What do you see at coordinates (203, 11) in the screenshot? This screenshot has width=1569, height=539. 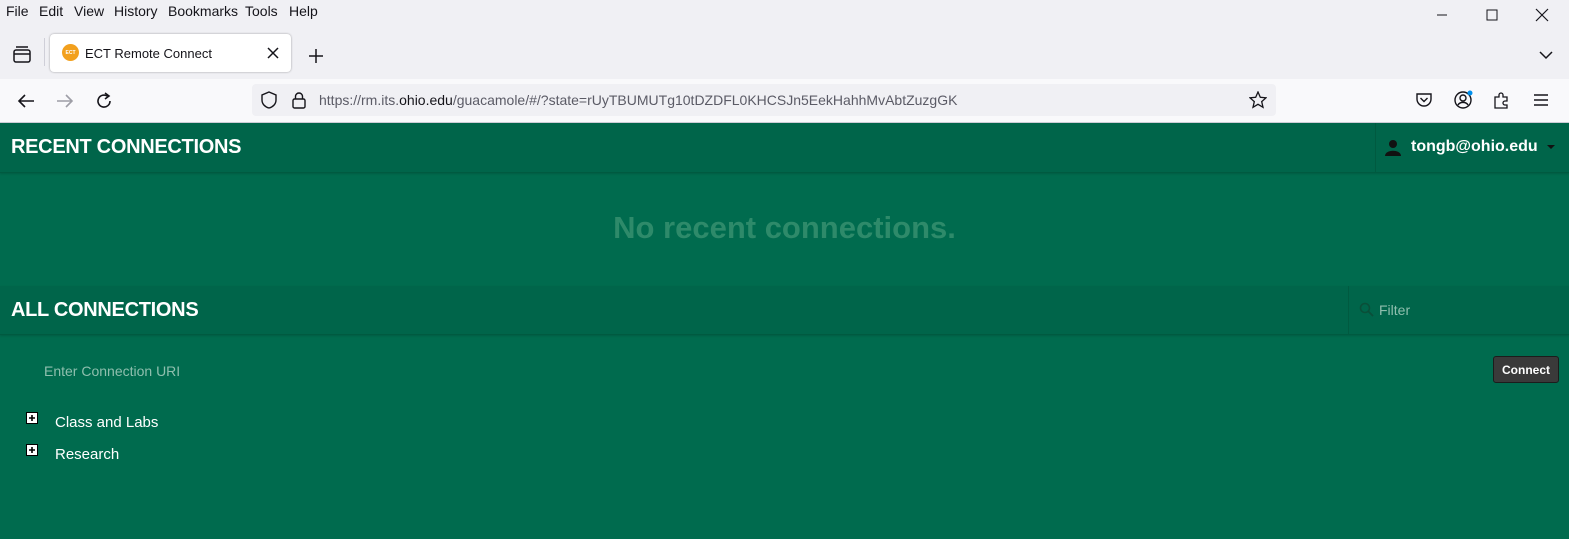 I see `menu-bookmarks: Bookmarks` at bounding box center [203, 11].